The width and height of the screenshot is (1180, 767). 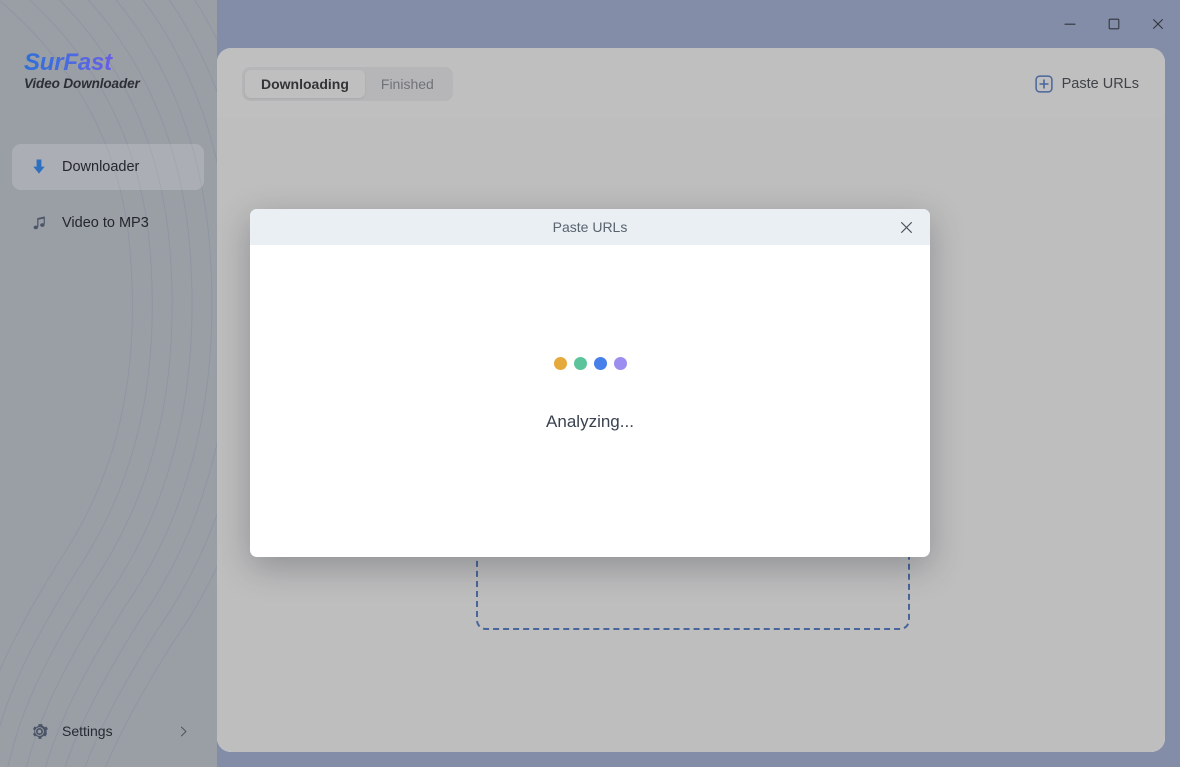 I want to click on dot-amber, so click(x=560, y=363).